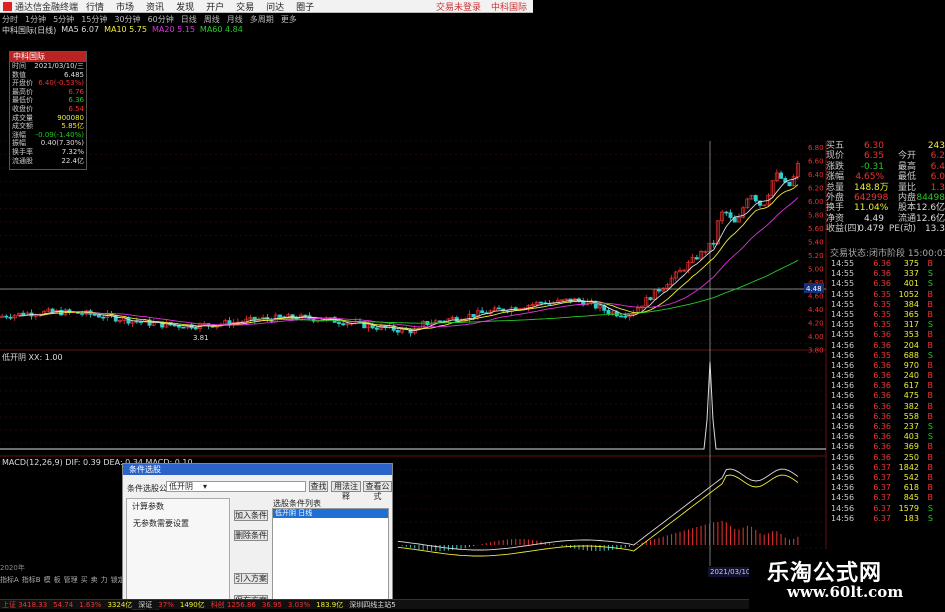  I want to click on quote-value: 4.65%, so click(869, 177).